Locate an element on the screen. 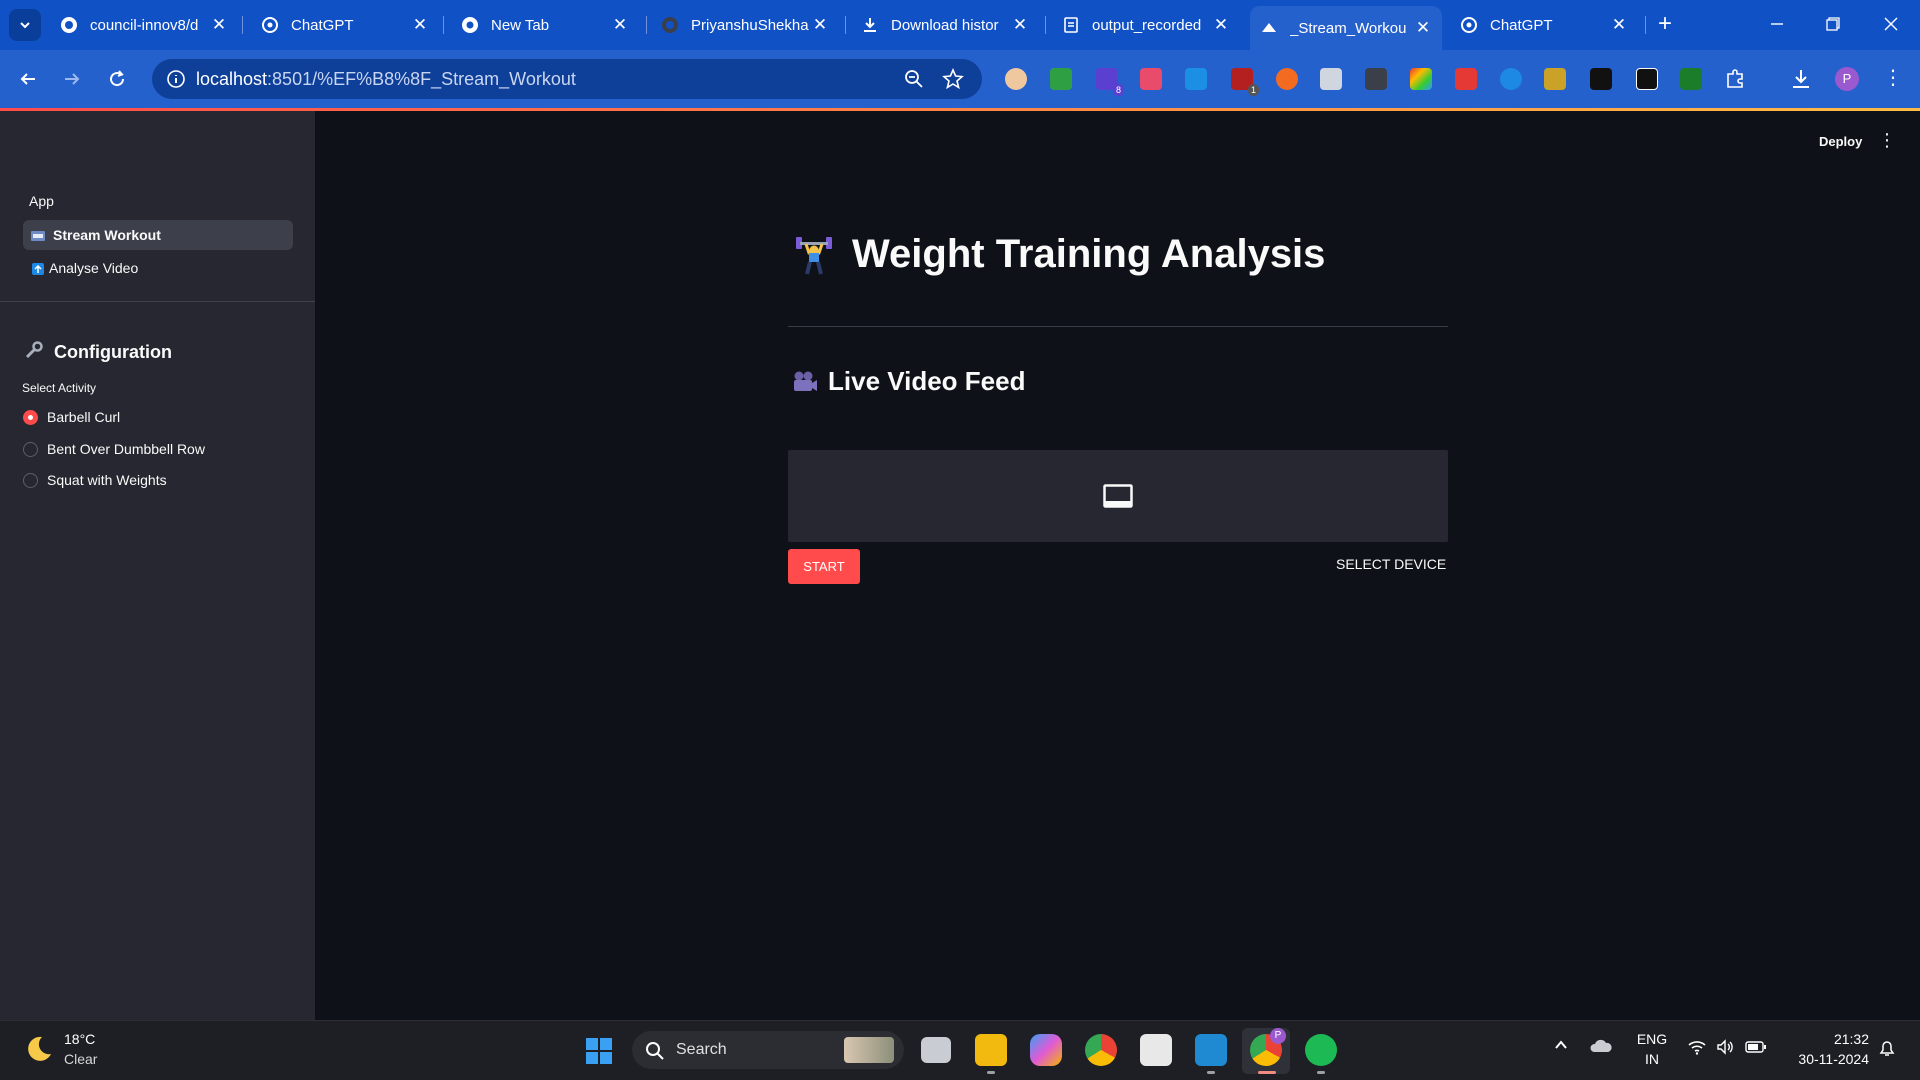 This screenshot has width=1920, height=1080. zoom-icon is located at coordinates (914, 81).